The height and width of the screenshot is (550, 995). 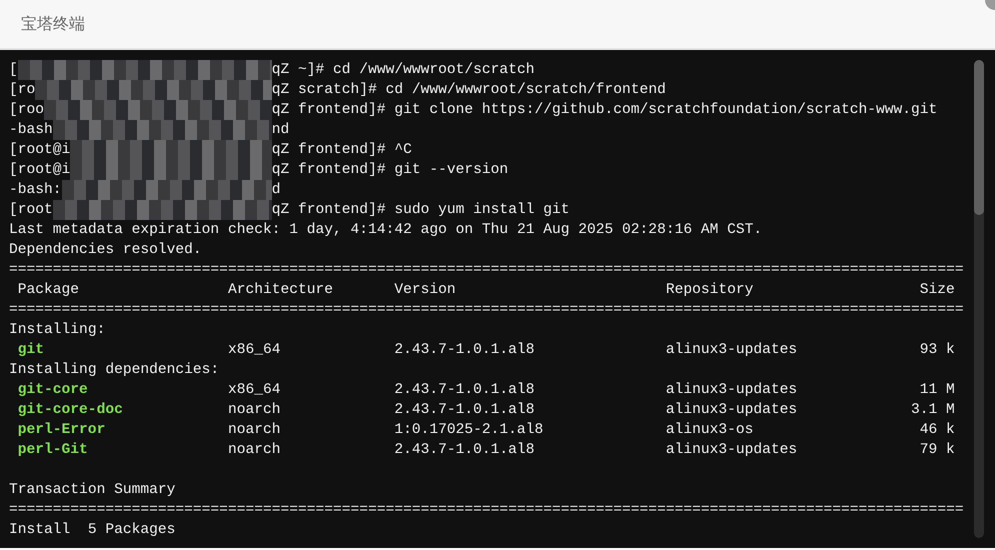 What do you see at coordinates (70, 410) in the screenshot?
I see `package-name: git-core-doc` at bounding box center [70, 410].